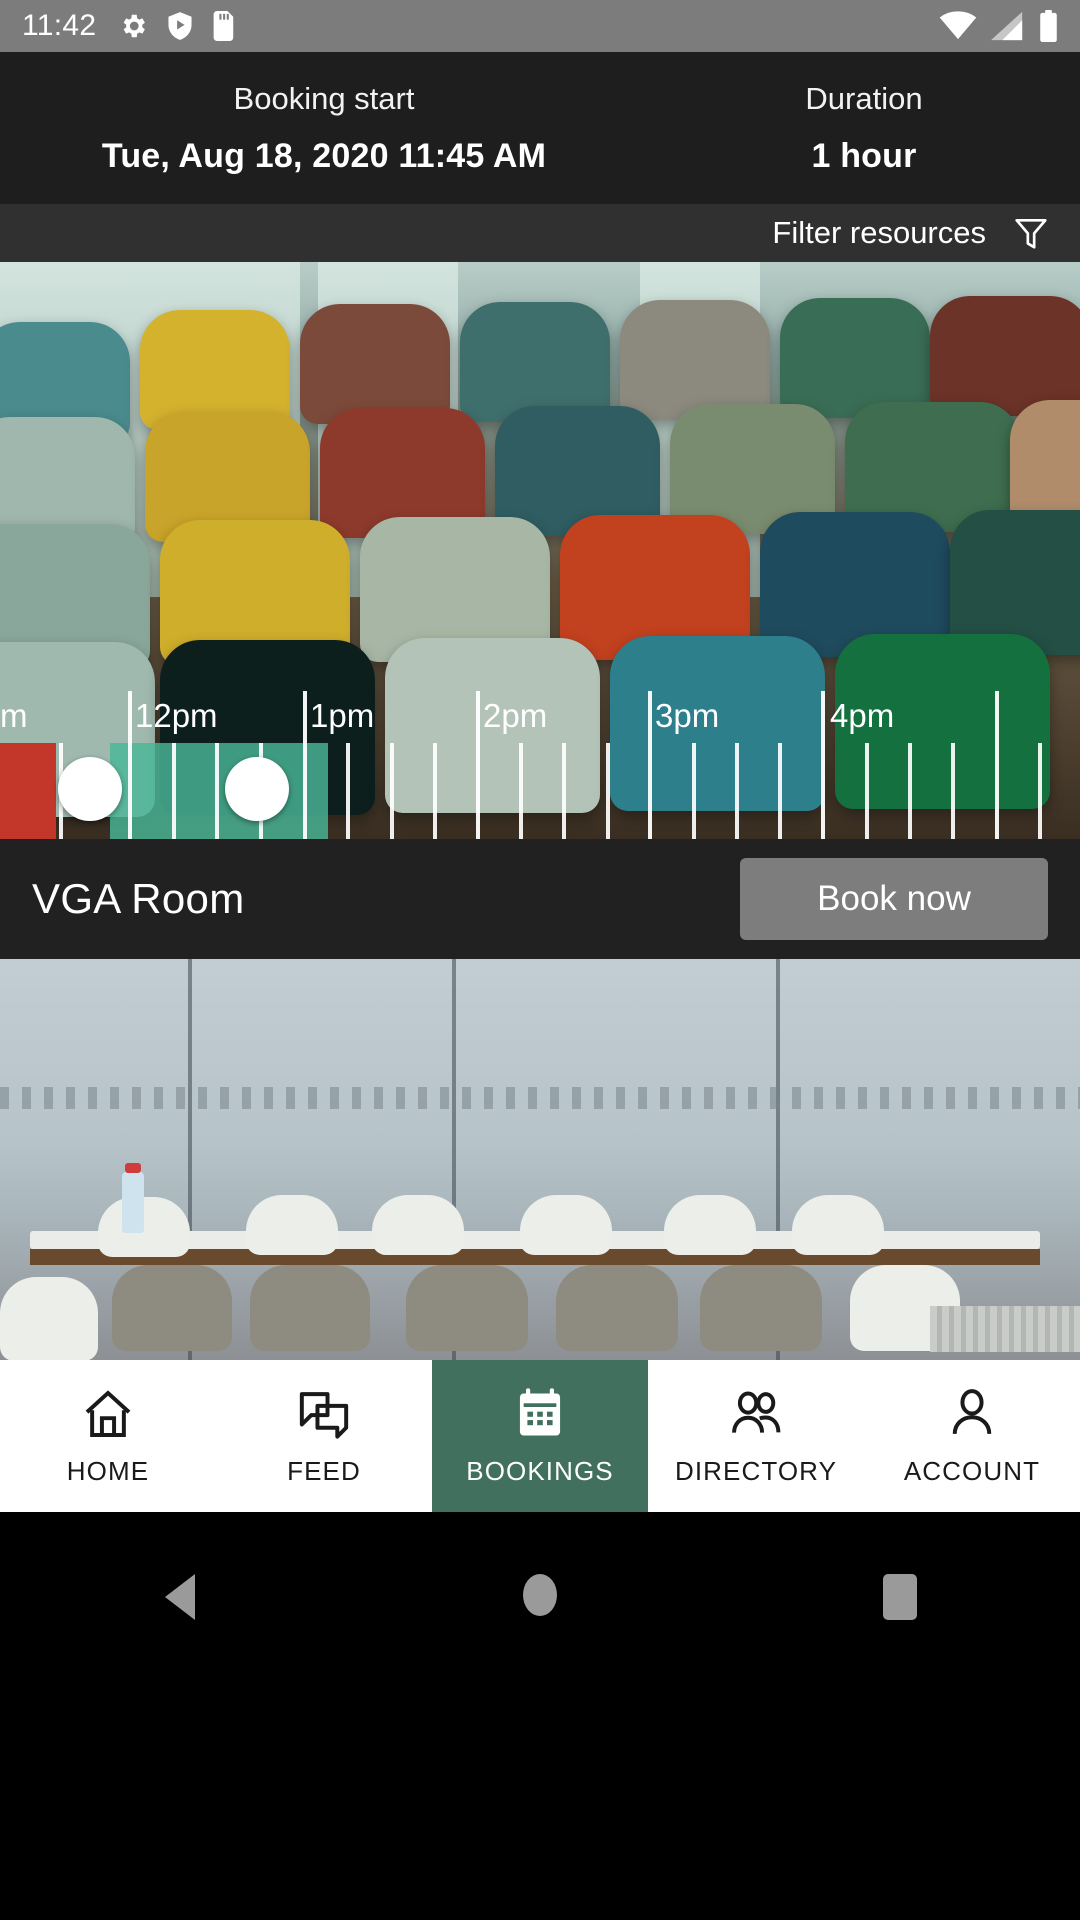  I want to click on booking-duration-field: Duration 1 hour, so click(864, 128).